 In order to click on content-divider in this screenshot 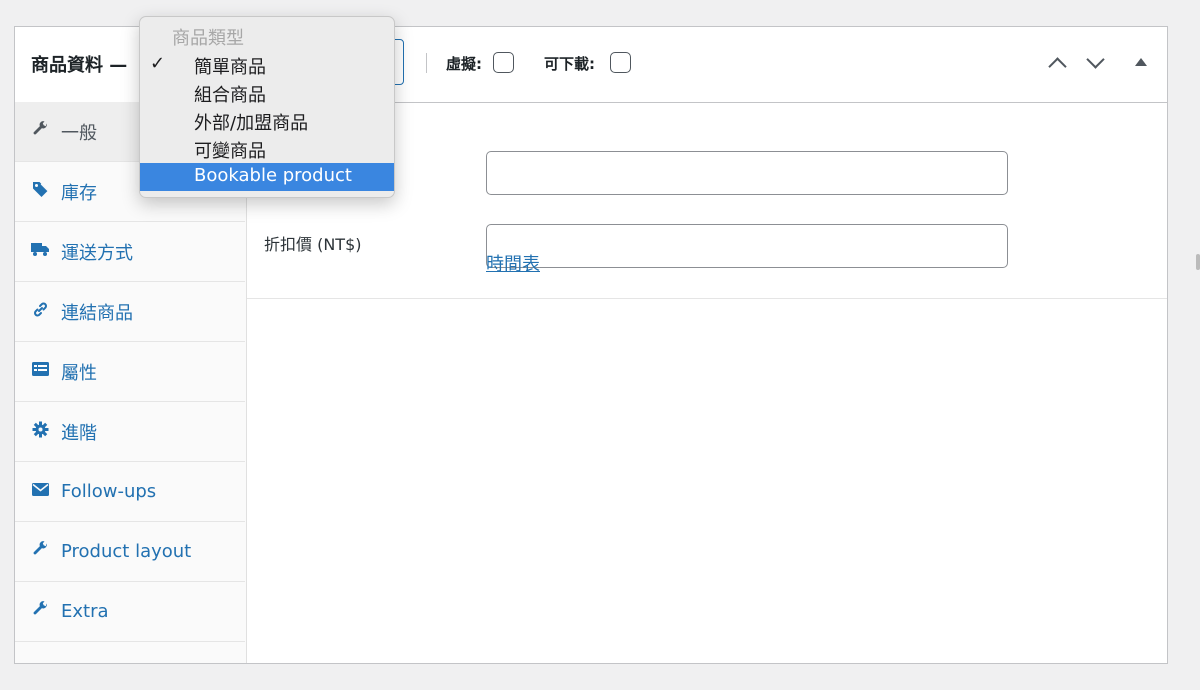, I will do `click(707, 298)`.